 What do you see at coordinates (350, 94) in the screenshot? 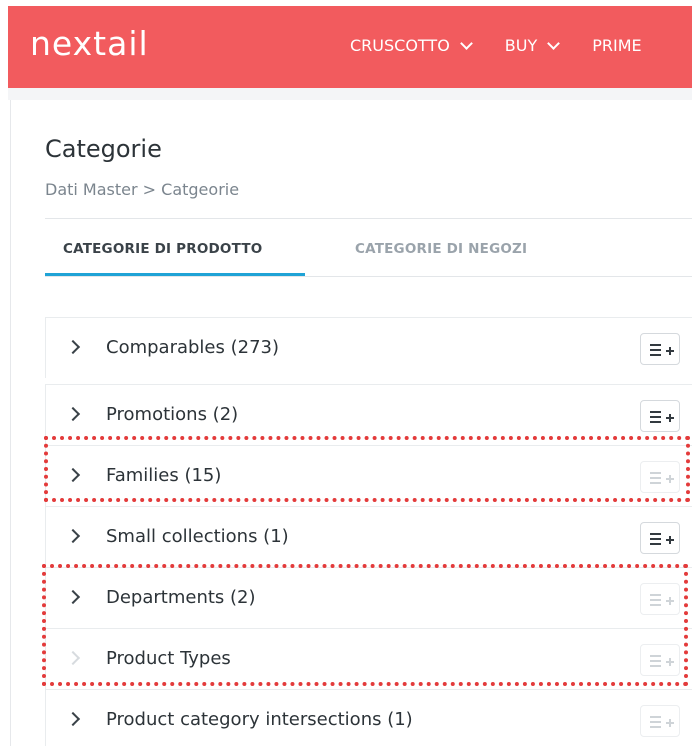
I see `content-background` at bounding box center [350, 94].